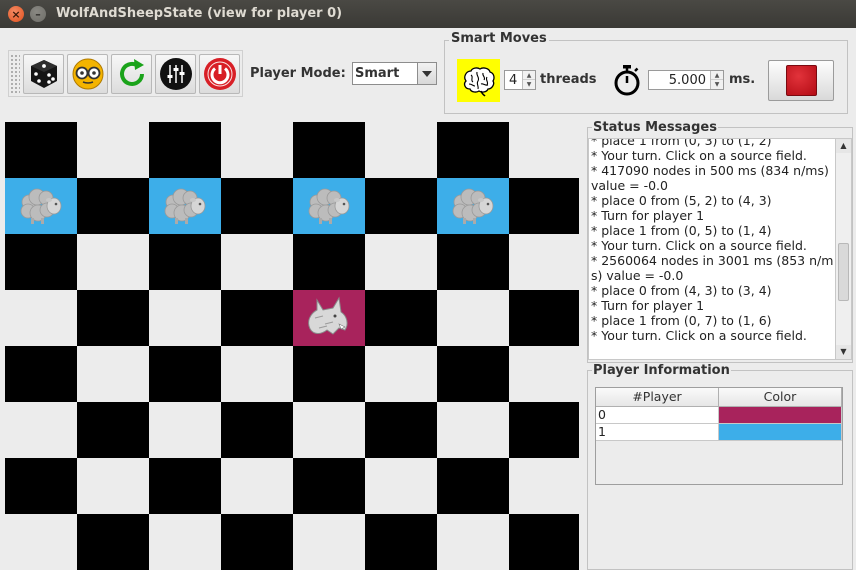 This screenshot has width=856, height=570. I want to click on column-header-player: #Player, so click(657, 397).